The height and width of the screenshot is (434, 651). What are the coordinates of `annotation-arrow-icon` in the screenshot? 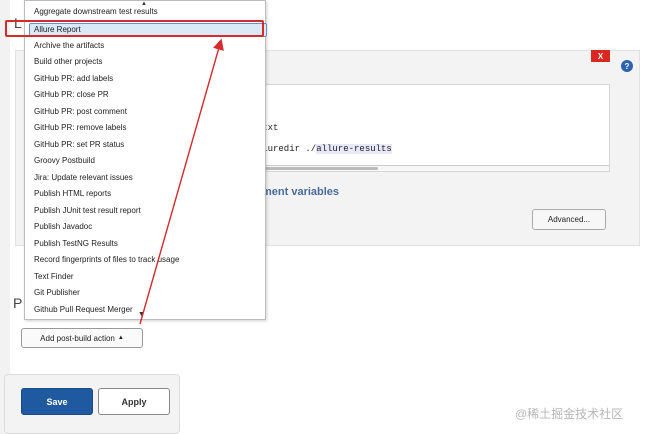 It's located at (181, 181).